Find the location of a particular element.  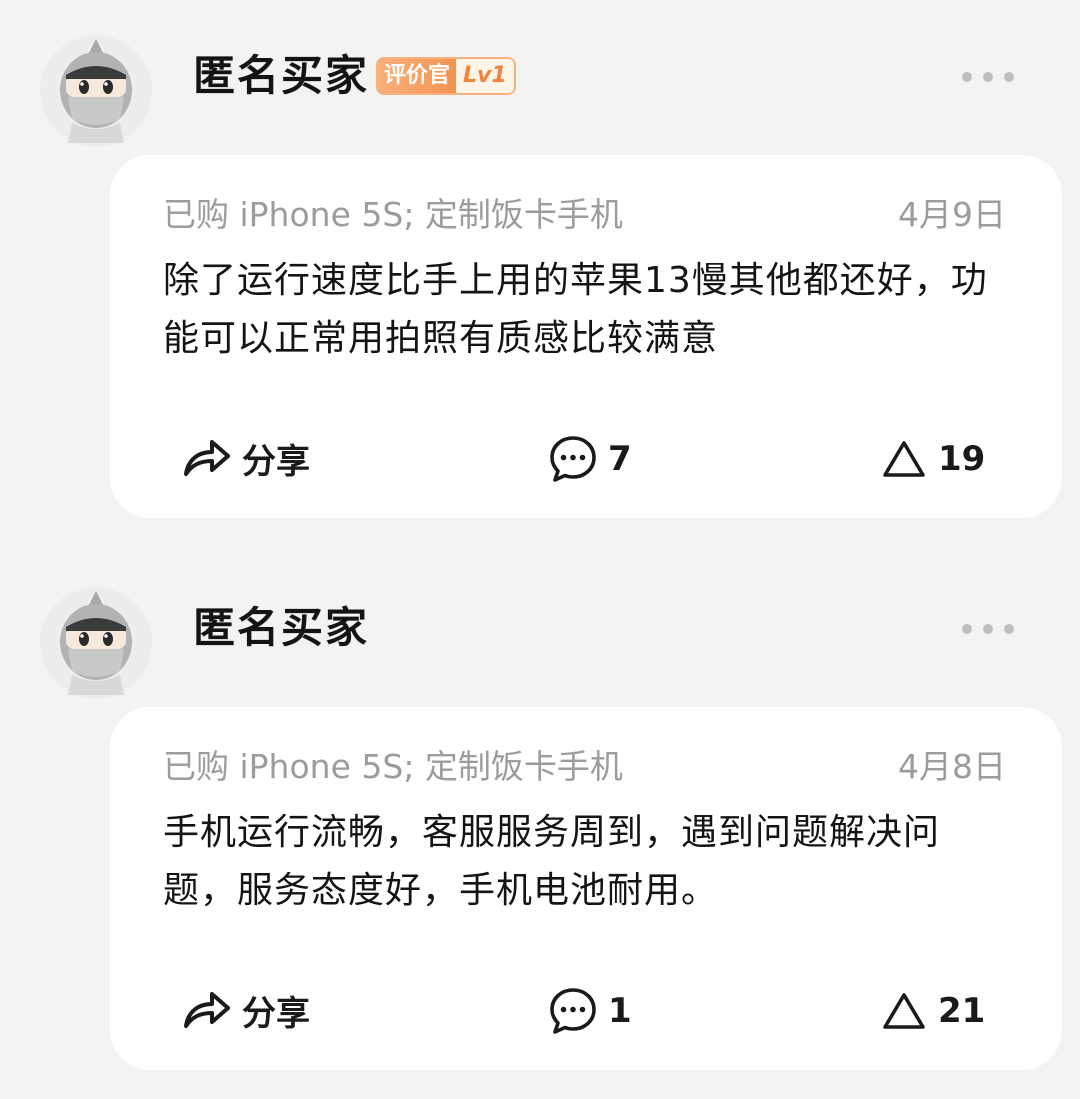

comment-button: 1 is located at coordinates (590, 1011).